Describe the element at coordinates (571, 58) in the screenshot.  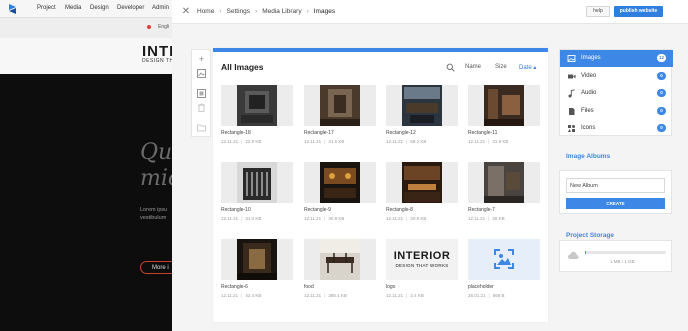
I see `image-icon` at that location.